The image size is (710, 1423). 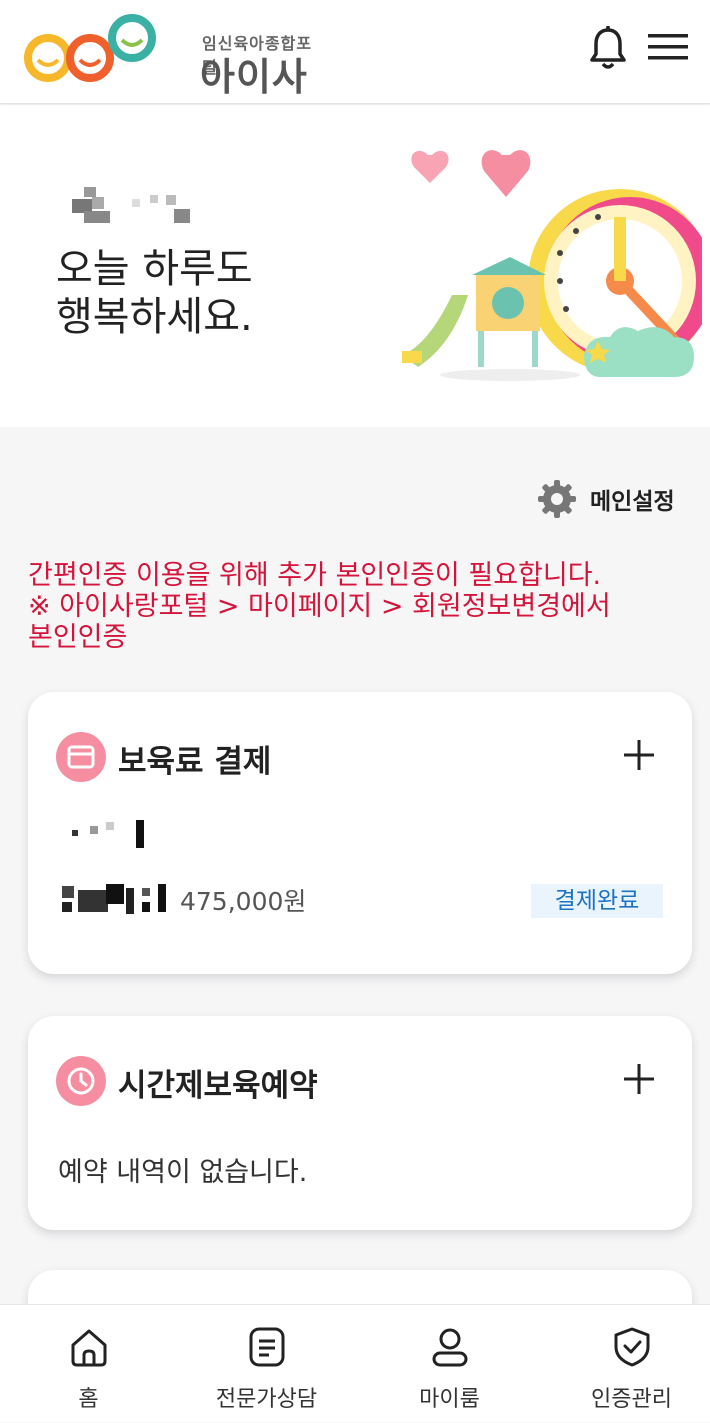 I want to click on clock-icon, so click(x=81, y=1081).